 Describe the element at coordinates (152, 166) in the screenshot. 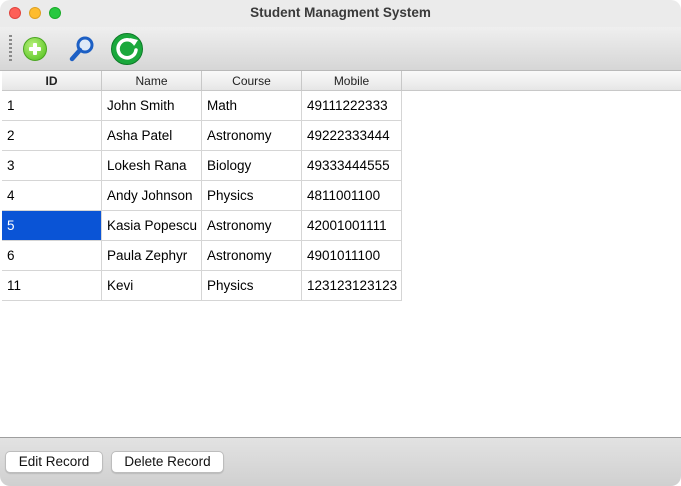

I see `cell-name: Lokesh Rana` at that location.